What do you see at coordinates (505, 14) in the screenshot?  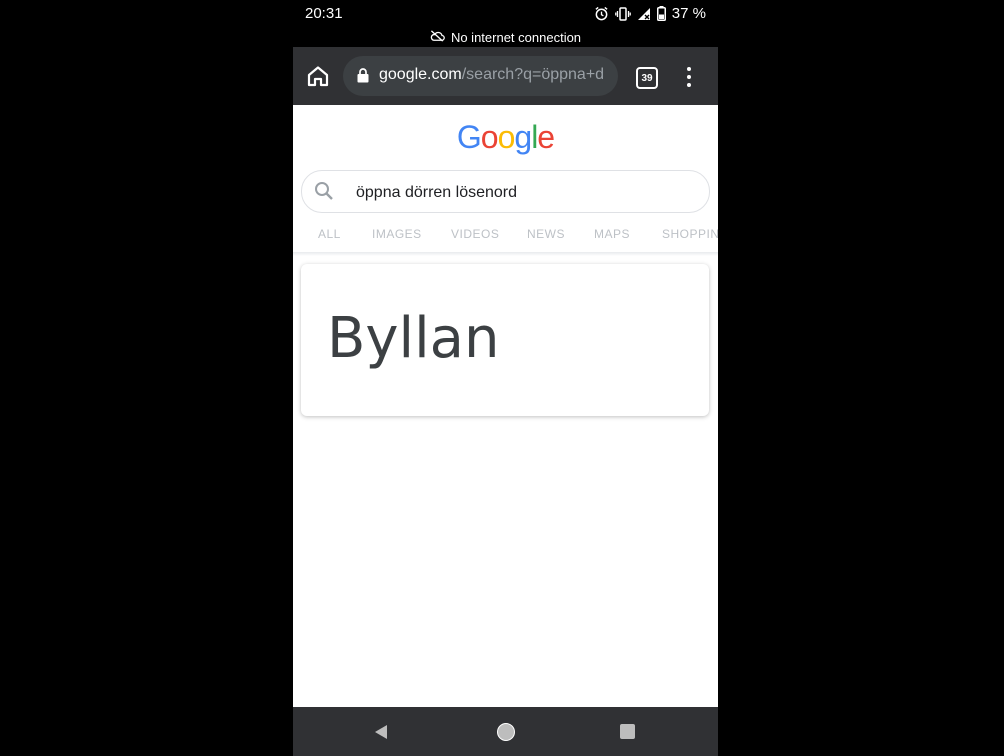 I see `status-bar: 20:31 37 %` at bounding box center [505, 14].